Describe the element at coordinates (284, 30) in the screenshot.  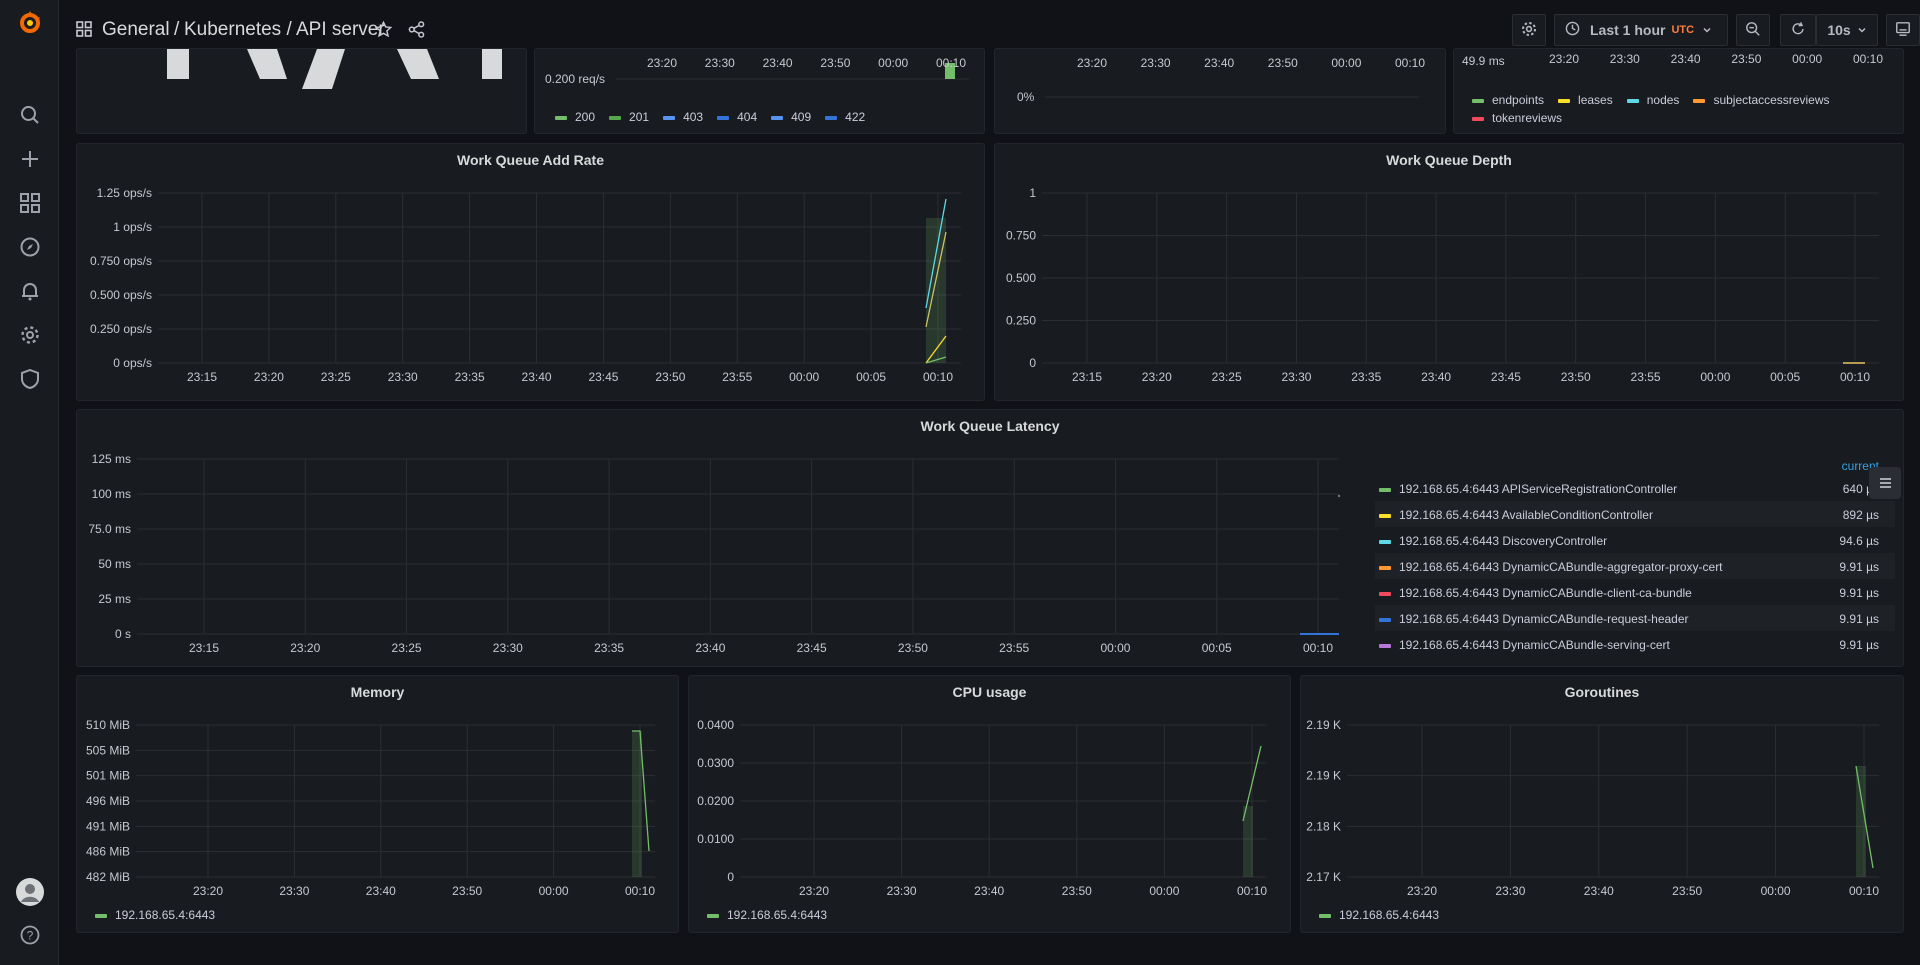
I see `dashboard-title: Kubernetes / API server` at that location.